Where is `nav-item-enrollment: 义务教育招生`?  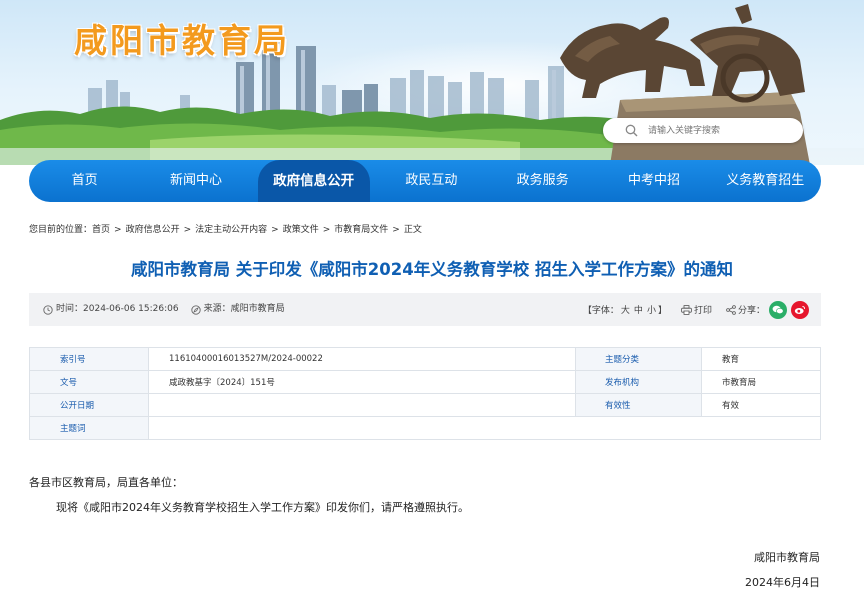
nav-item-enrollment: 义务教育招生 is located at coordinates (765, 181).